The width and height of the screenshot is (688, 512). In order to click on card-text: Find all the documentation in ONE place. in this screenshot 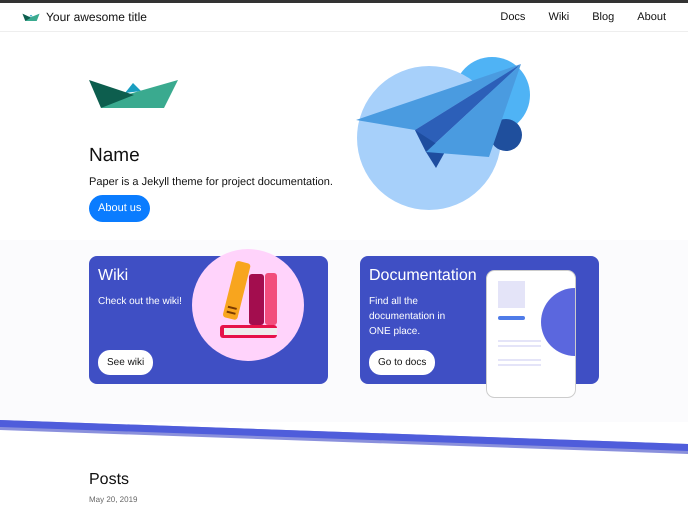, I will do `click(407, 317)`.